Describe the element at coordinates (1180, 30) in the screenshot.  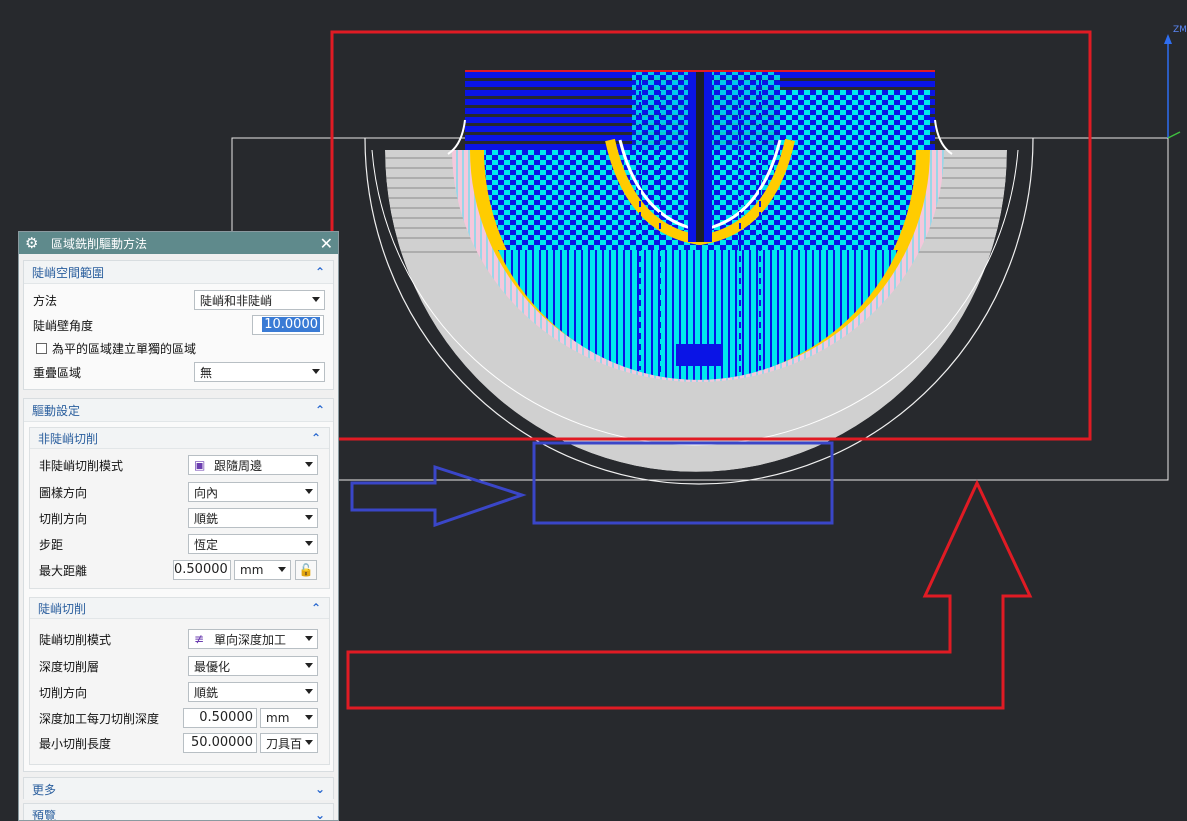
I see `z-axis-label: ZM` at that location.